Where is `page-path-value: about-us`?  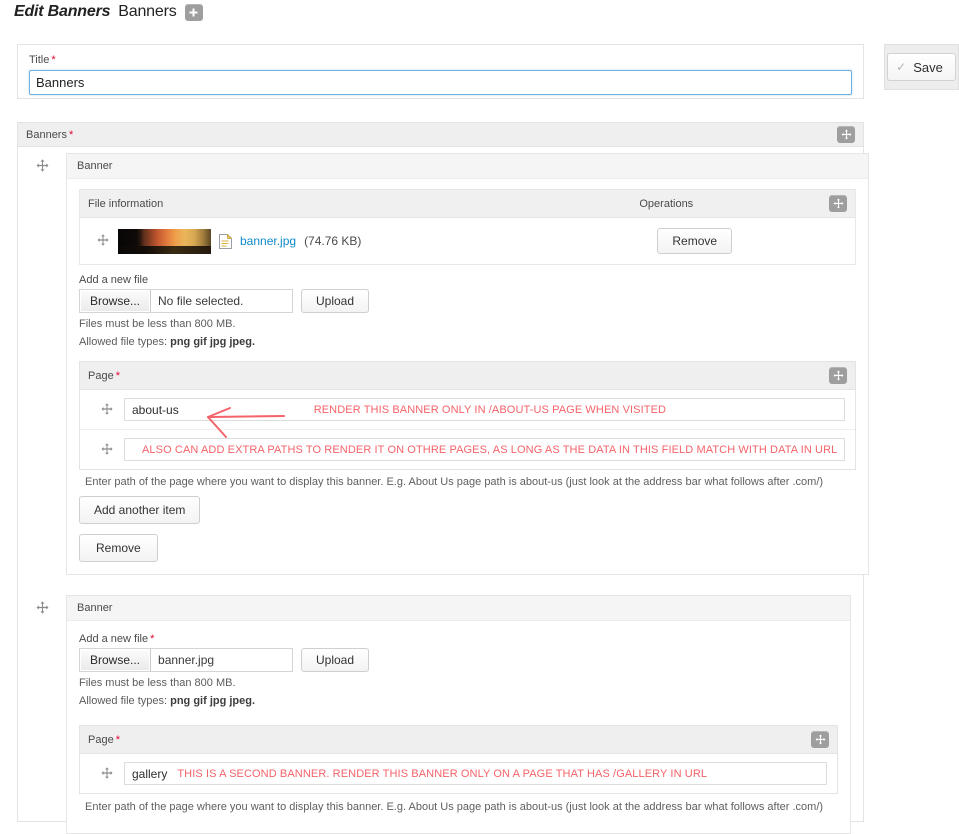
page-path-value: about-us is located at coordinates (155, 409).